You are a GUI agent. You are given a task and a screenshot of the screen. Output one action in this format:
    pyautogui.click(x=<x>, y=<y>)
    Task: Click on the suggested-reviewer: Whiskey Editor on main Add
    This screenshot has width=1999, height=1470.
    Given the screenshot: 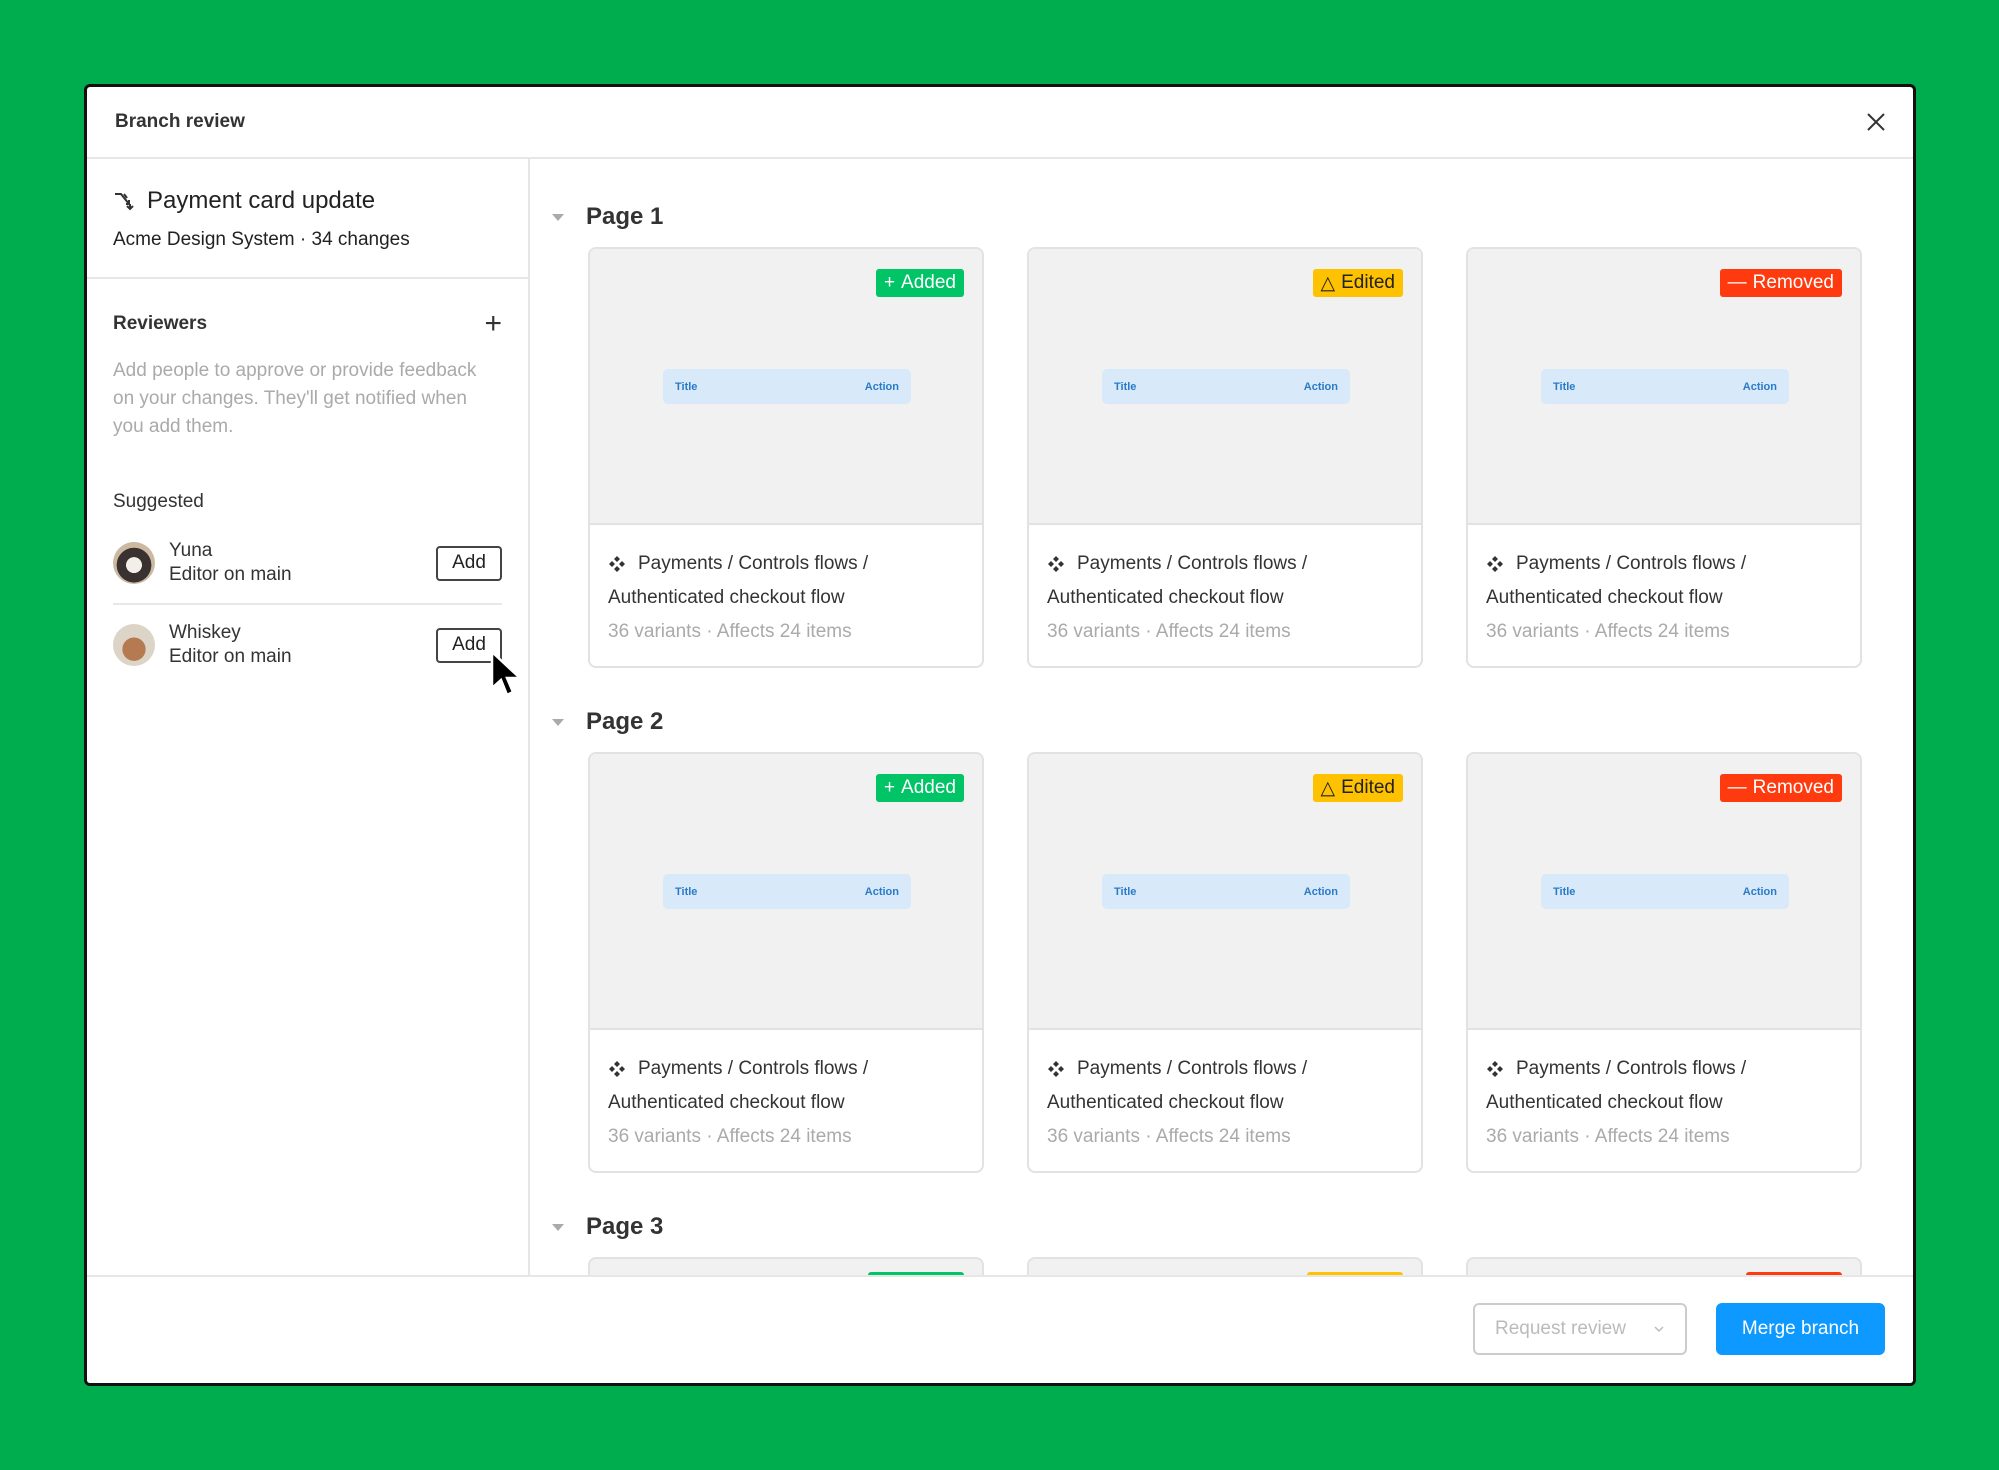 What is the action you would take?
    pyautogui.click(x=307, y=644)
    